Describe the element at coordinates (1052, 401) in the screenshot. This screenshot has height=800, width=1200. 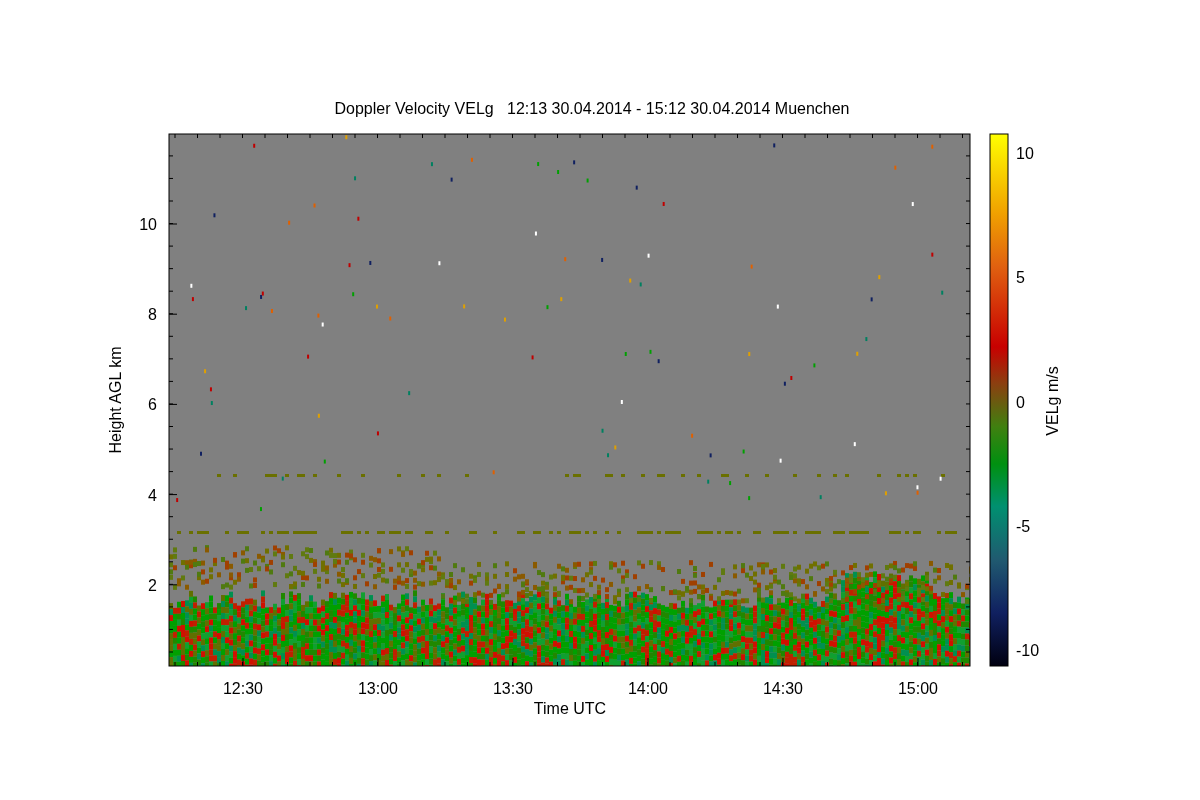
I see `colorbar-label: VELg m/s` at that location.